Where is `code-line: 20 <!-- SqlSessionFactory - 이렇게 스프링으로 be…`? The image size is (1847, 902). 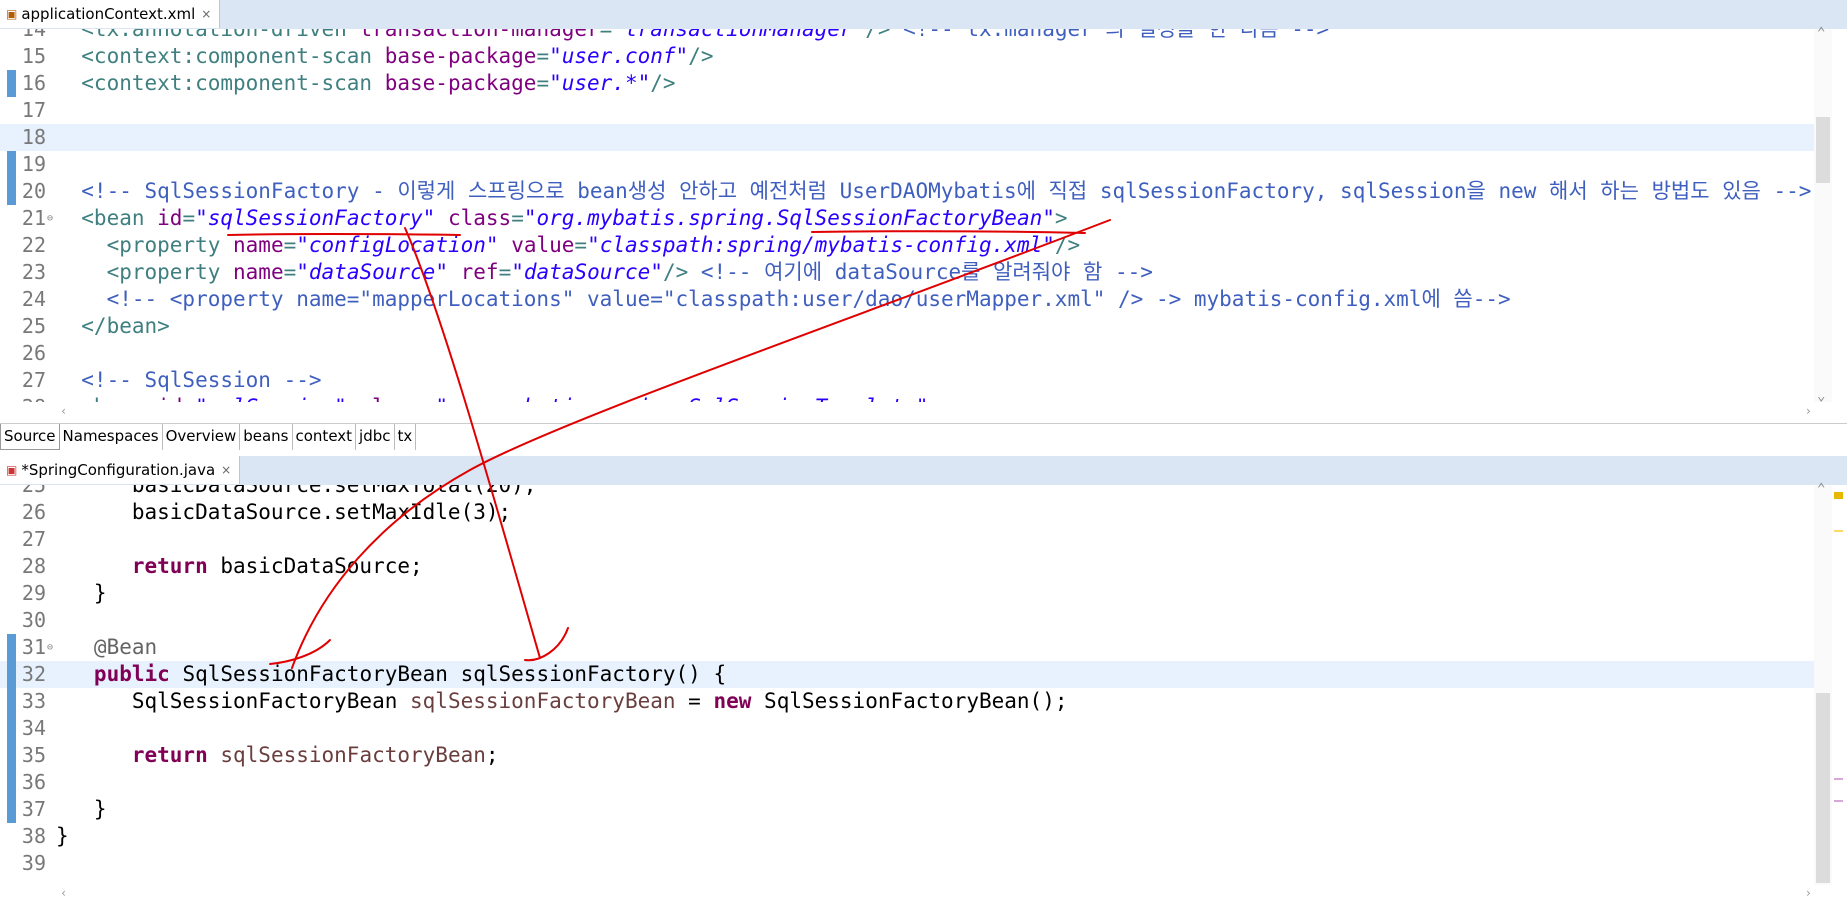 code-line: 20 <!-- SqlSessionFactory - 이렇게 스프링으로 be… is located at coordinates (907, 191).